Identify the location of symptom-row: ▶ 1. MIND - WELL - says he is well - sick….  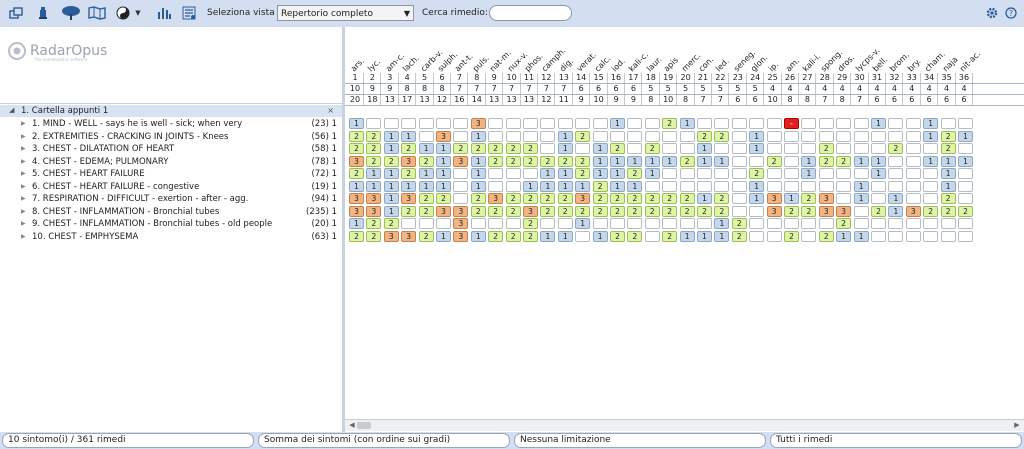
(171, 124).